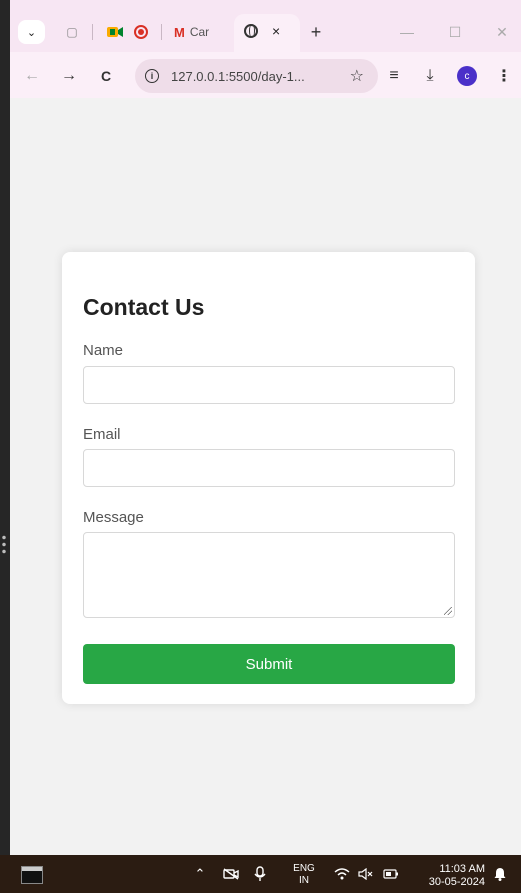 This screenshot has width=521, height=893. What do you see at coordinates (269, 664) in the screenshot?
I see `submit-button: Submit` at bounding box center [269, 664].